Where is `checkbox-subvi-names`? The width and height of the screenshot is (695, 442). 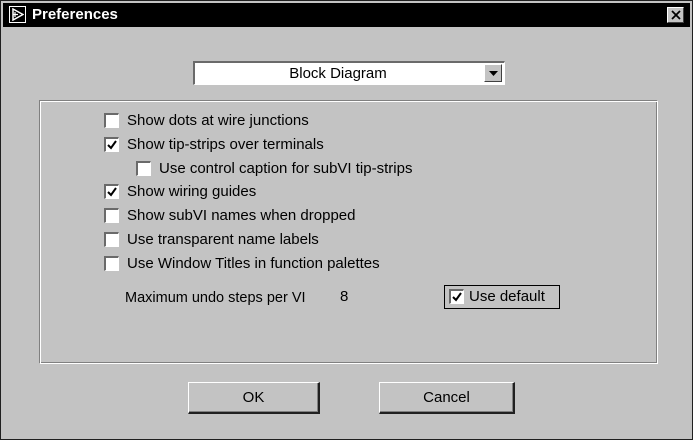
checkbox-subvi-names is located at coordinates (111, 215).